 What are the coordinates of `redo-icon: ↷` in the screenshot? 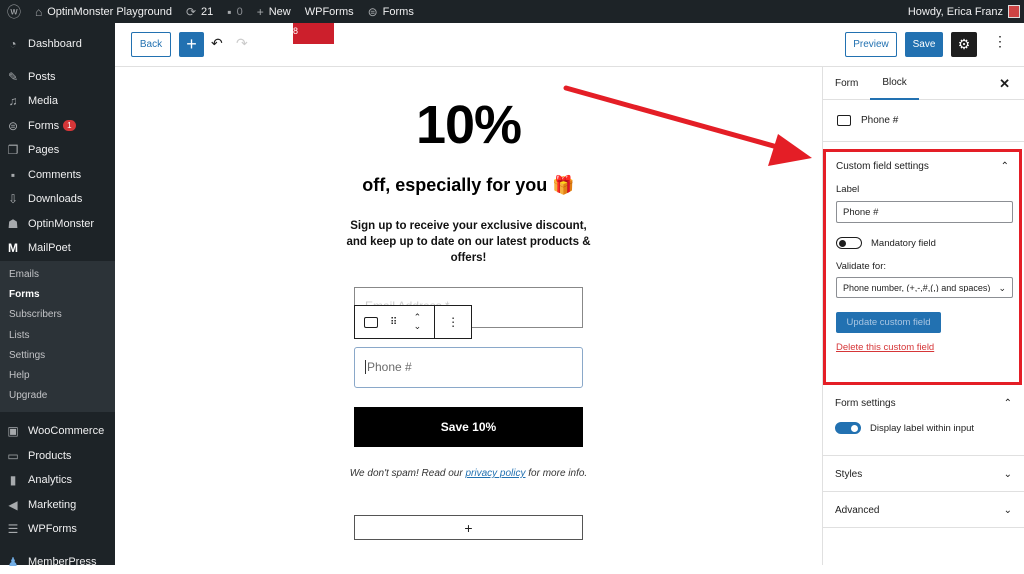 It's located at (242, 43).